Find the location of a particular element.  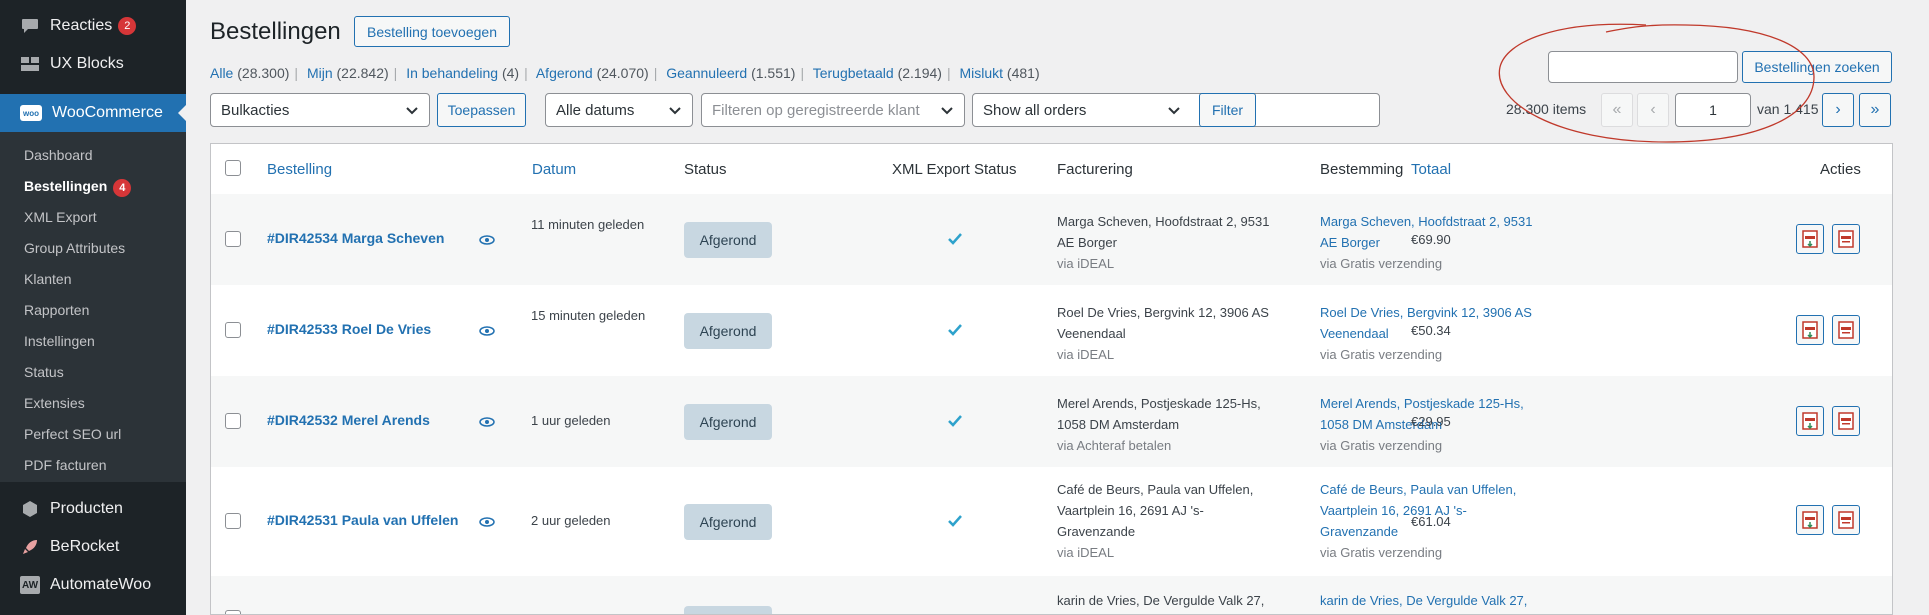

select-placeholder: Filteren op geregistreerde klant is located at coordinates (816, 110).